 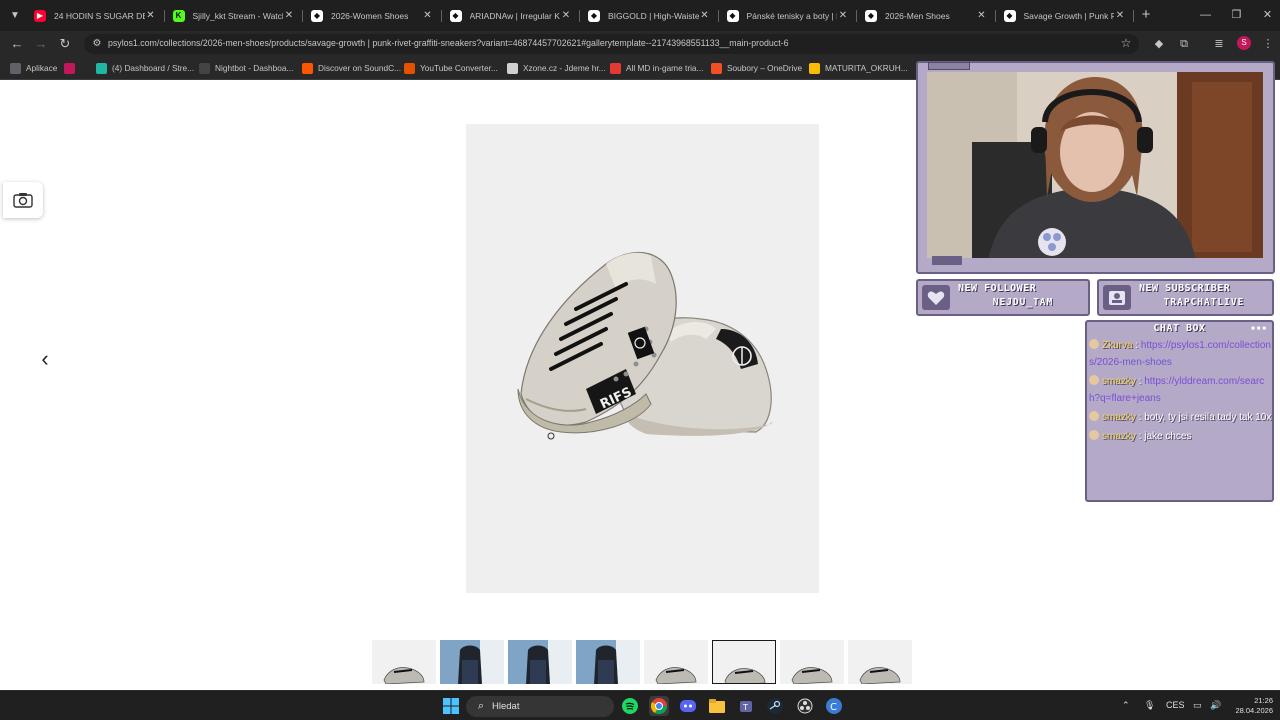 What do you see at coordinates (1095, 168) in the screenshot?
I see `webcam-feed` at bounding box center [1095, 168].